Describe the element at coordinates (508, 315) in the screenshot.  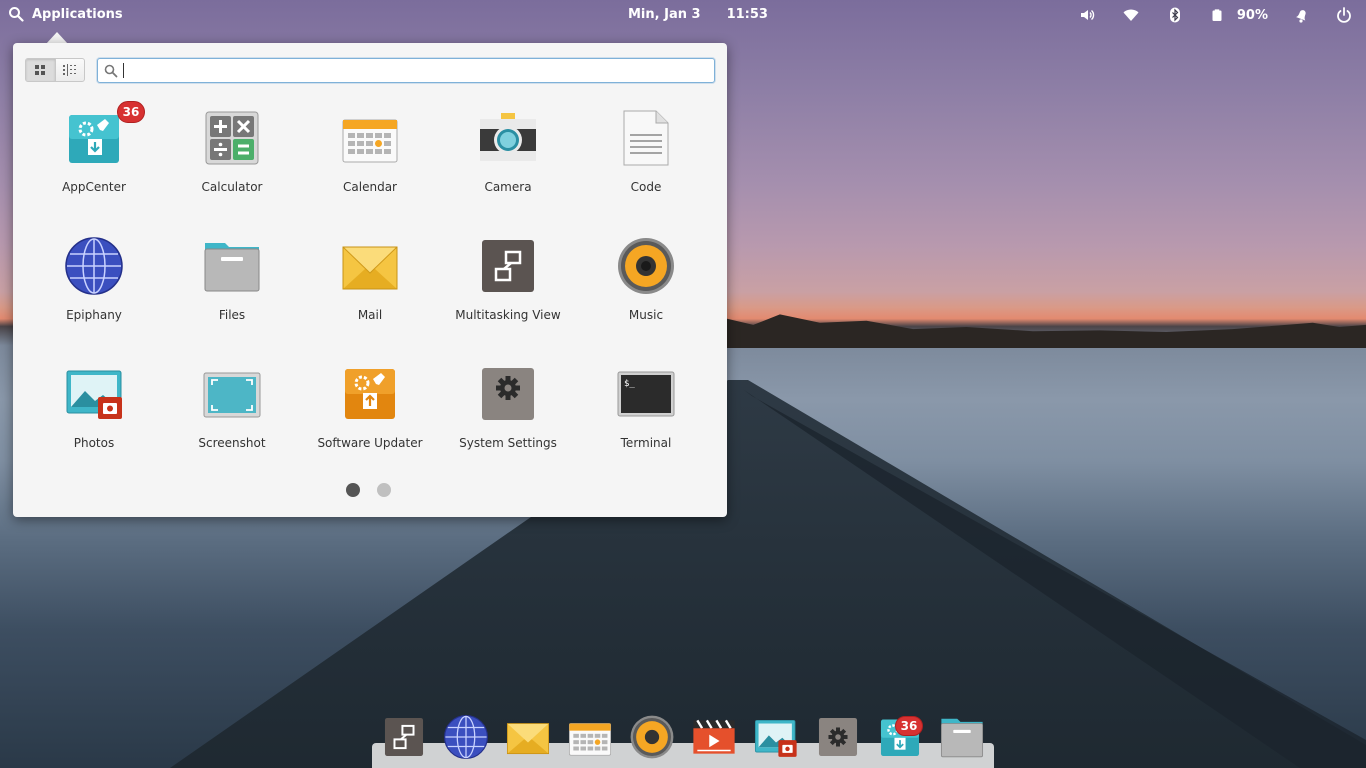
I see `app-label: Multitasking View` at that location.